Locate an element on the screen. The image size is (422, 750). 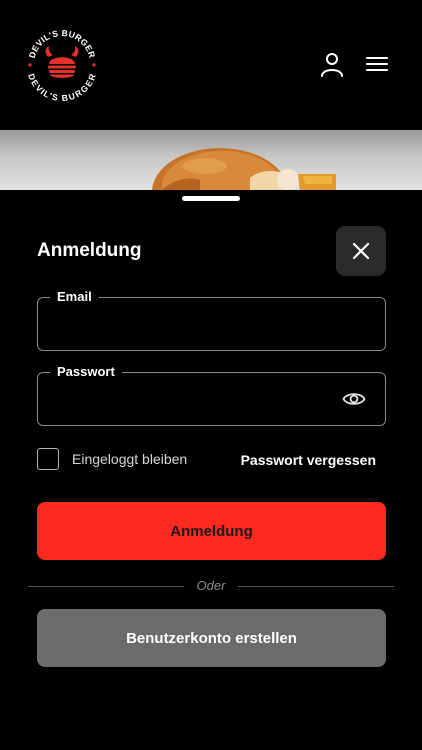
email-input is located at coordinates (192, 325).